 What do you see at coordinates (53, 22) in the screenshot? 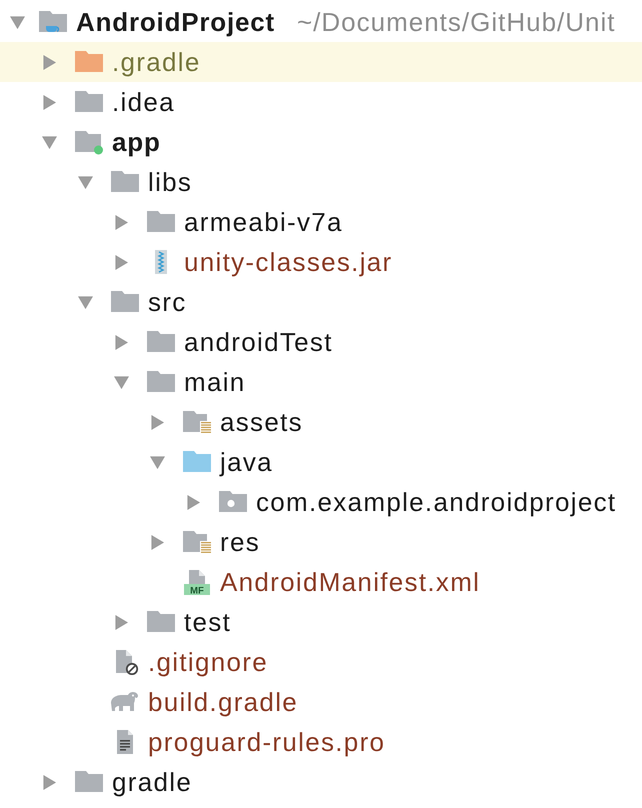
I see `folder-with-cup-icon` at bounding box center [53, 22].